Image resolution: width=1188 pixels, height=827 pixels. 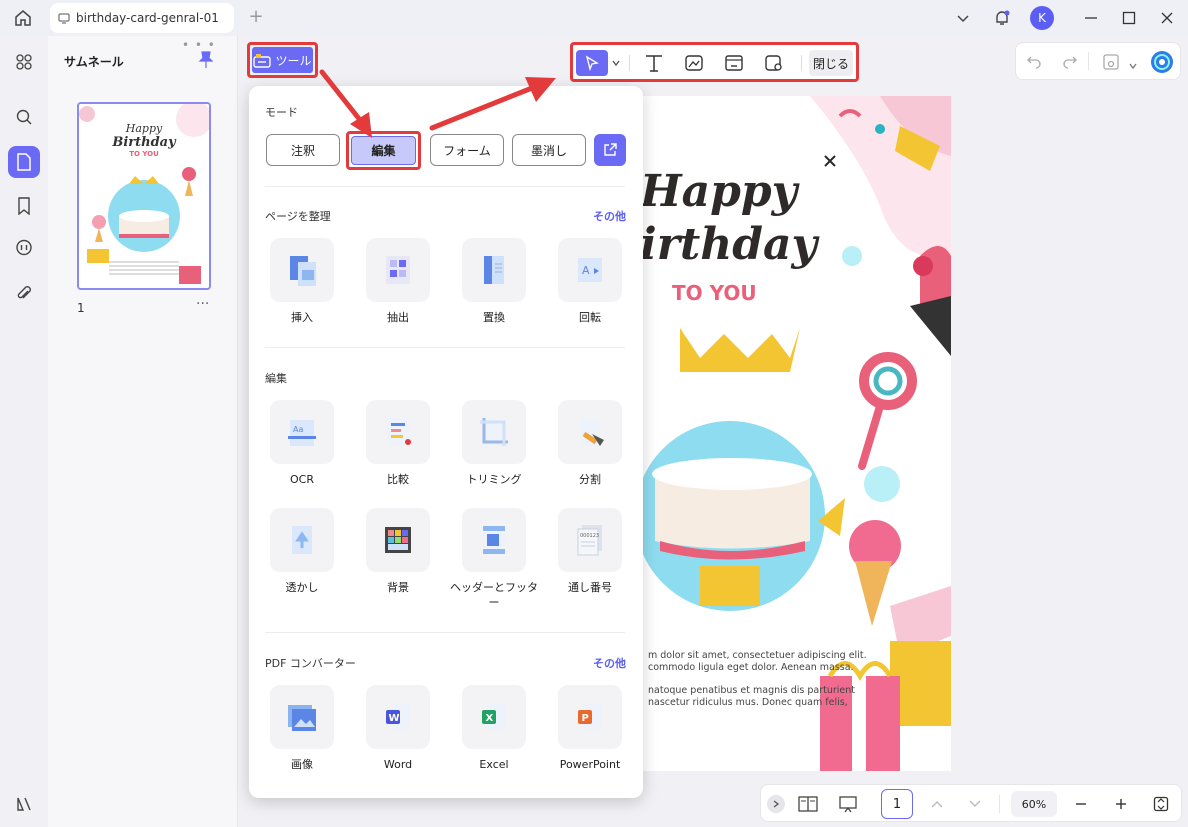 I want to click on bottom-divider, so click(x=999, y=804).